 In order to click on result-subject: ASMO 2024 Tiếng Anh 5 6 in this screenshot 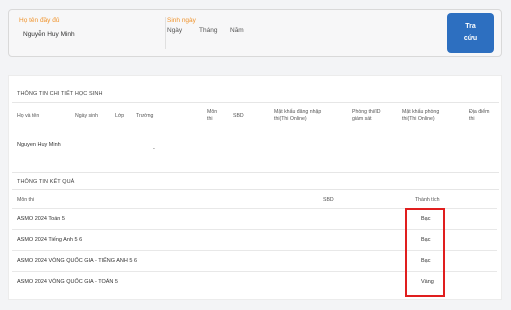, I will do `click(50, 240)`.